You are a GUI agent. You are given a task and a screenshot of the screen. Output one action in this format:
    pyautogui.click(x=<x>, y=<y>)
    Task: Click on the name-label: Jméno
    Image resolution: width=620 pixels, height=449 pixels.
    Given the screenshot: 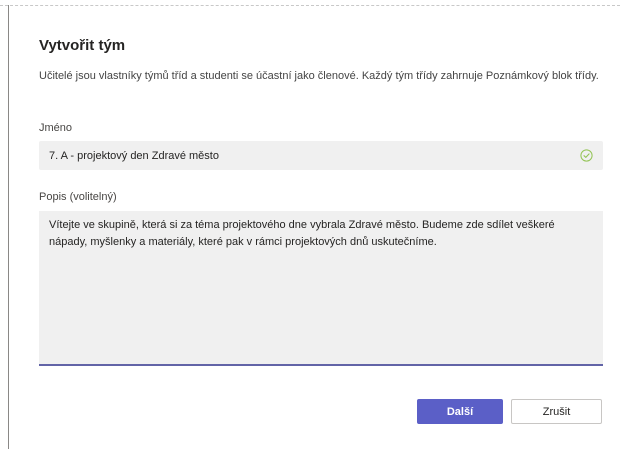 What is the action you would take?
    pyautogui.click(x=56, y=128)
    